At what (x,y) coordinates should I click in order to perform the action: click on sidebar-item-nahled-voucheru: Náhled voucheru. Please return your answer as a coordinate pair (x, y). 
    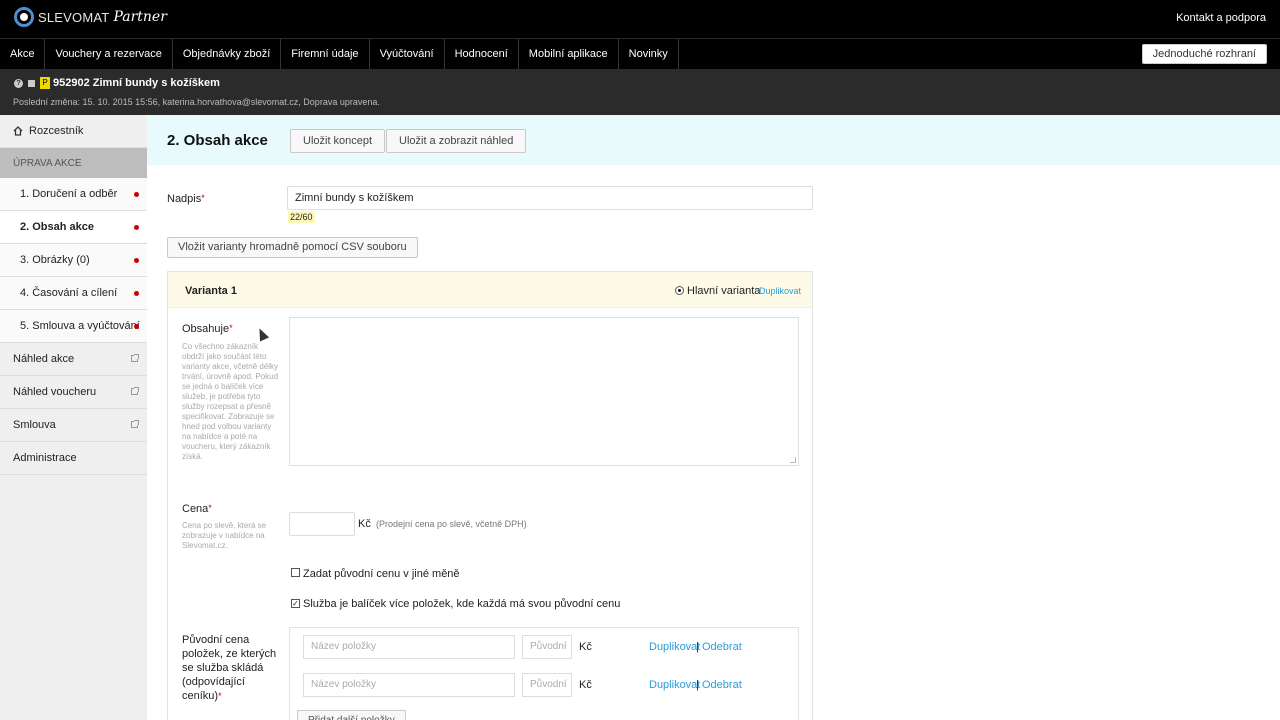
    Looking at the image, I should click on (73, 392).